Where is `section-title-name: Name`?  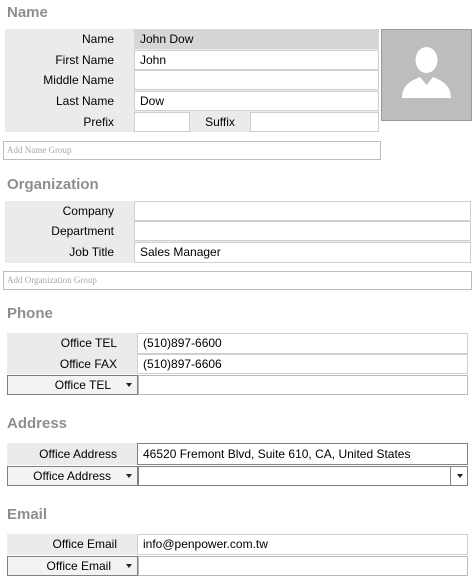
section-title-name: Name is located at coordinates (27, 12).